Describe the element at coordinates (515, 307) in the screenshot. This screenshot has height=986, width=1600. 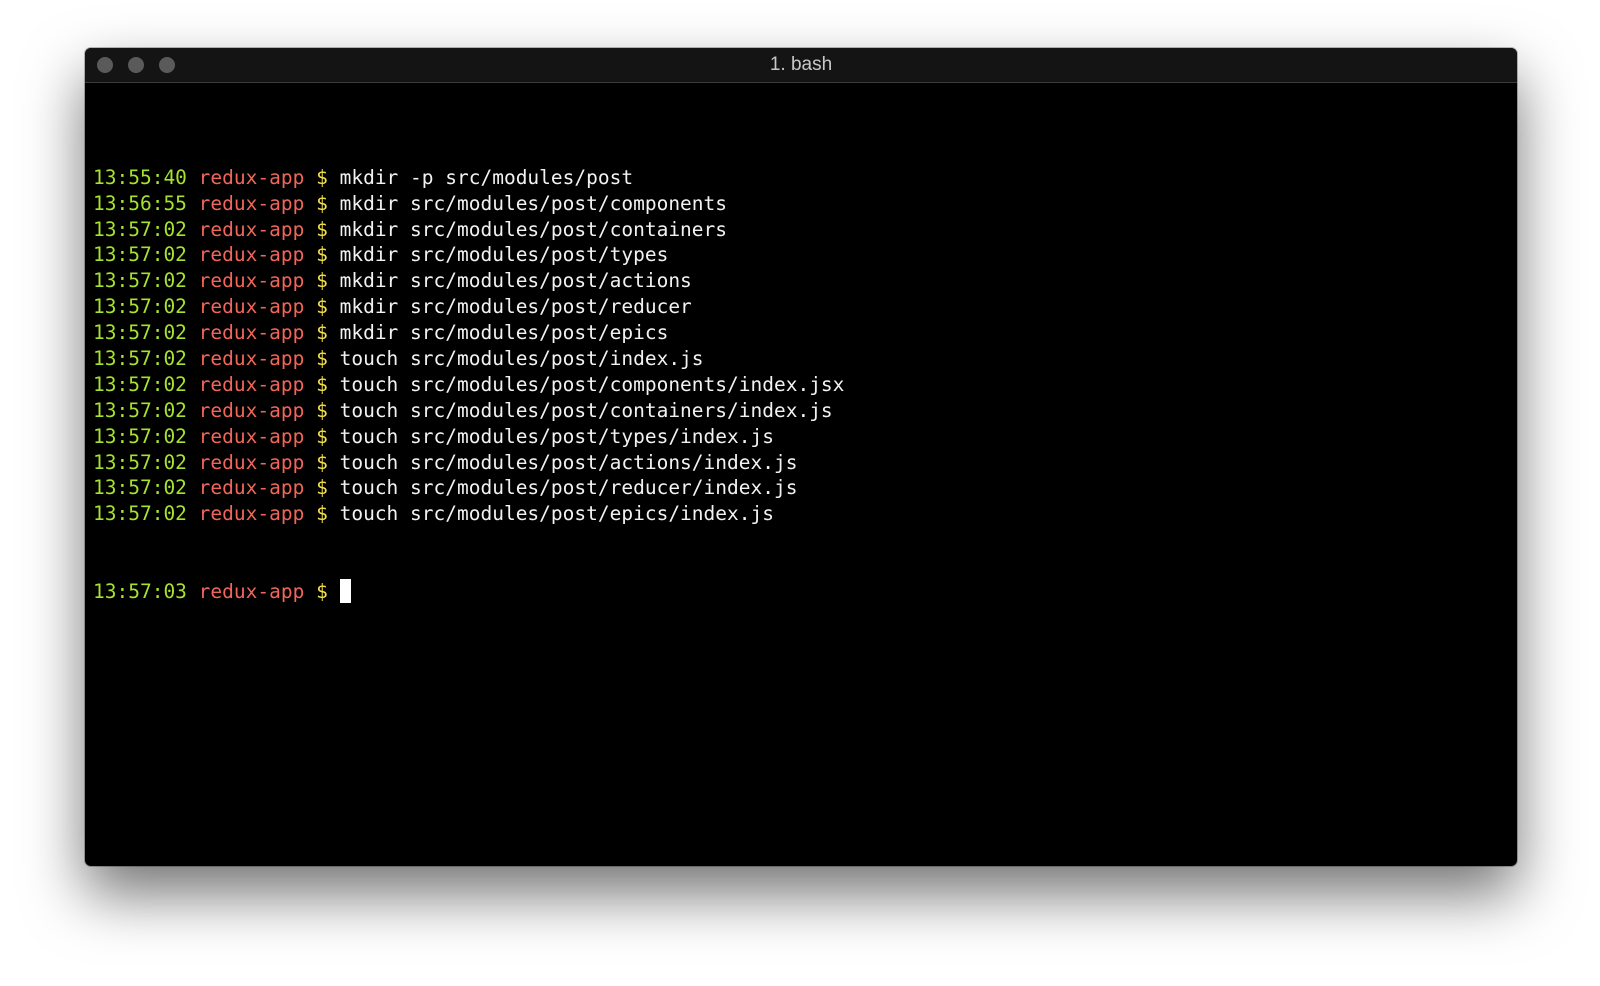
I see `command-text: mkdir src/modules/post/reducer` at that location.